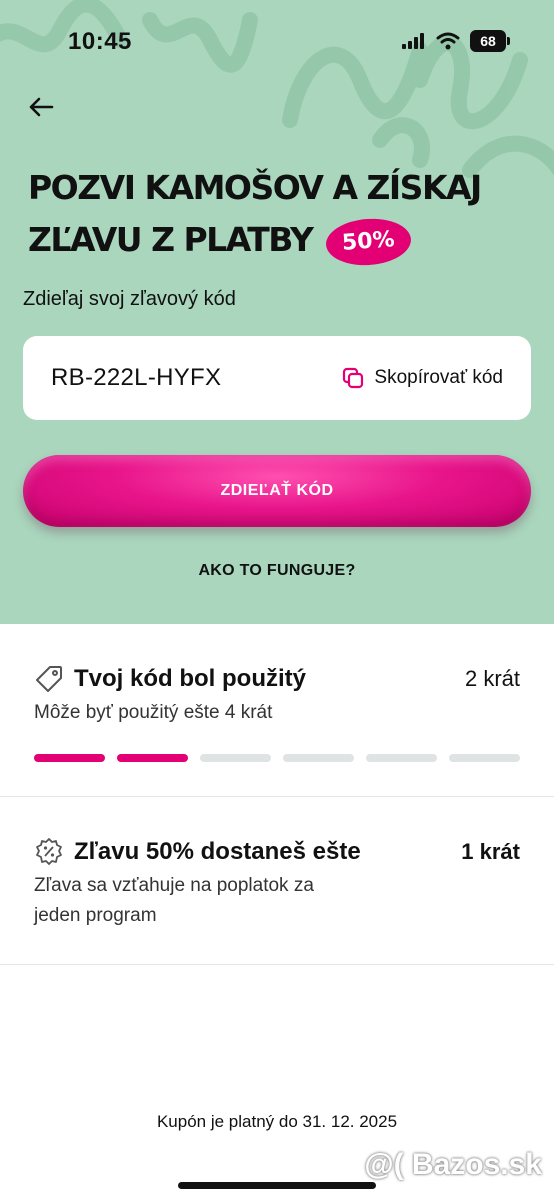 The width and height of the screenshot is (554, 1200). Describe the element at coordinates (255, 187) in the screenshot. I see `title-line-1: POZVI KAMOŠOV A ZÍSKAJ` at that location.